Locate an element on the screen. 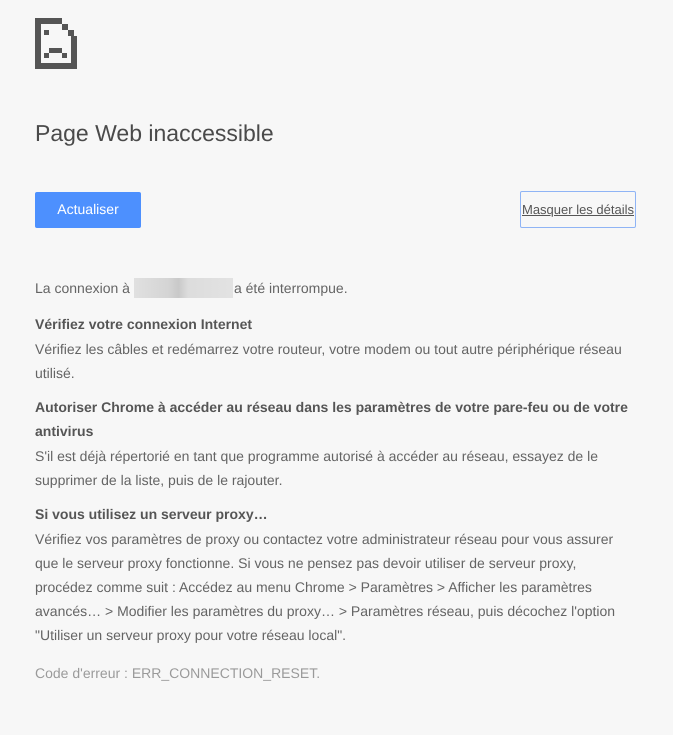  error-code: Code d'erreur : ERR_CONNECTION_RESET. is located at coordinates (178, 673).